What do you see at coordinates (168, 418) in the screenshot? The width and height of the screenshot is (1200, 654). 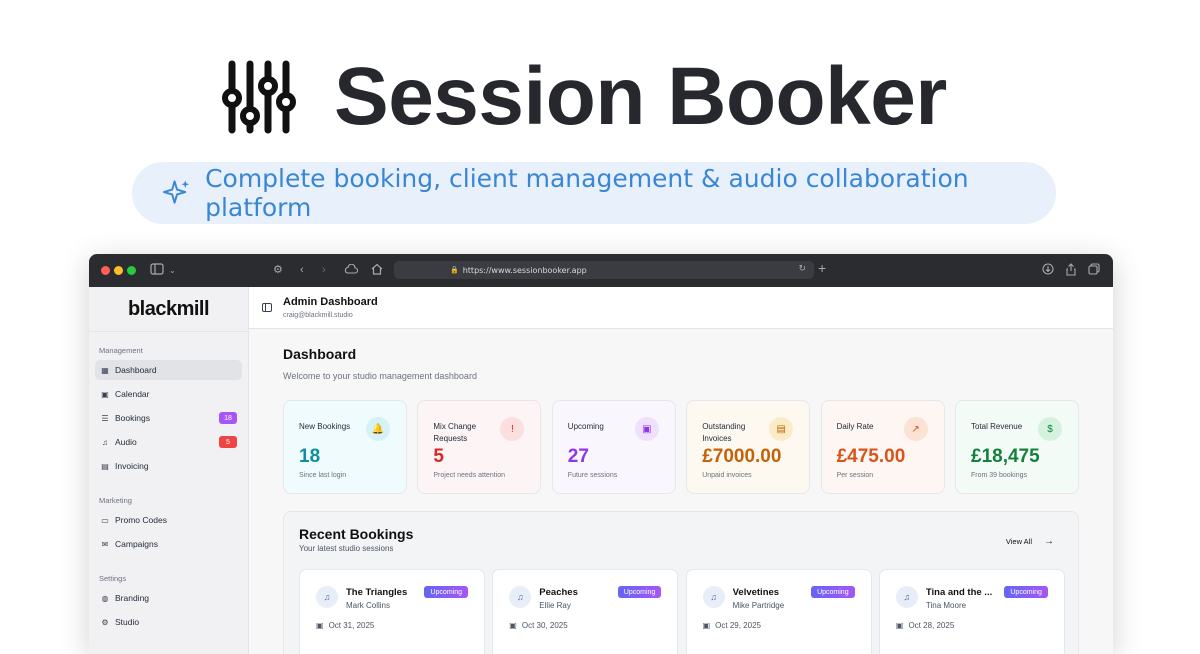 I see `sidebar-item-bookings: ☰ Bookings 18` at bounding box center [168, 418].